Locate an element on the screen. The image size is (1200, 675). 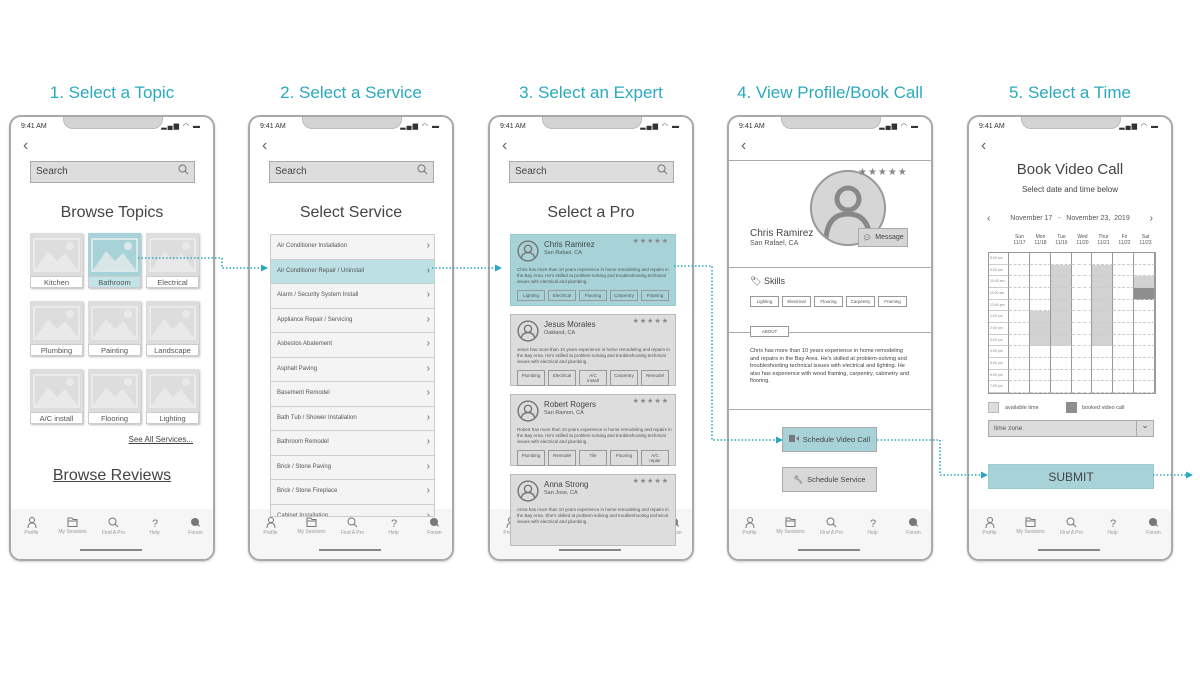
service-item: Brick / Stone Paving › is located at coordinates (352, 468).